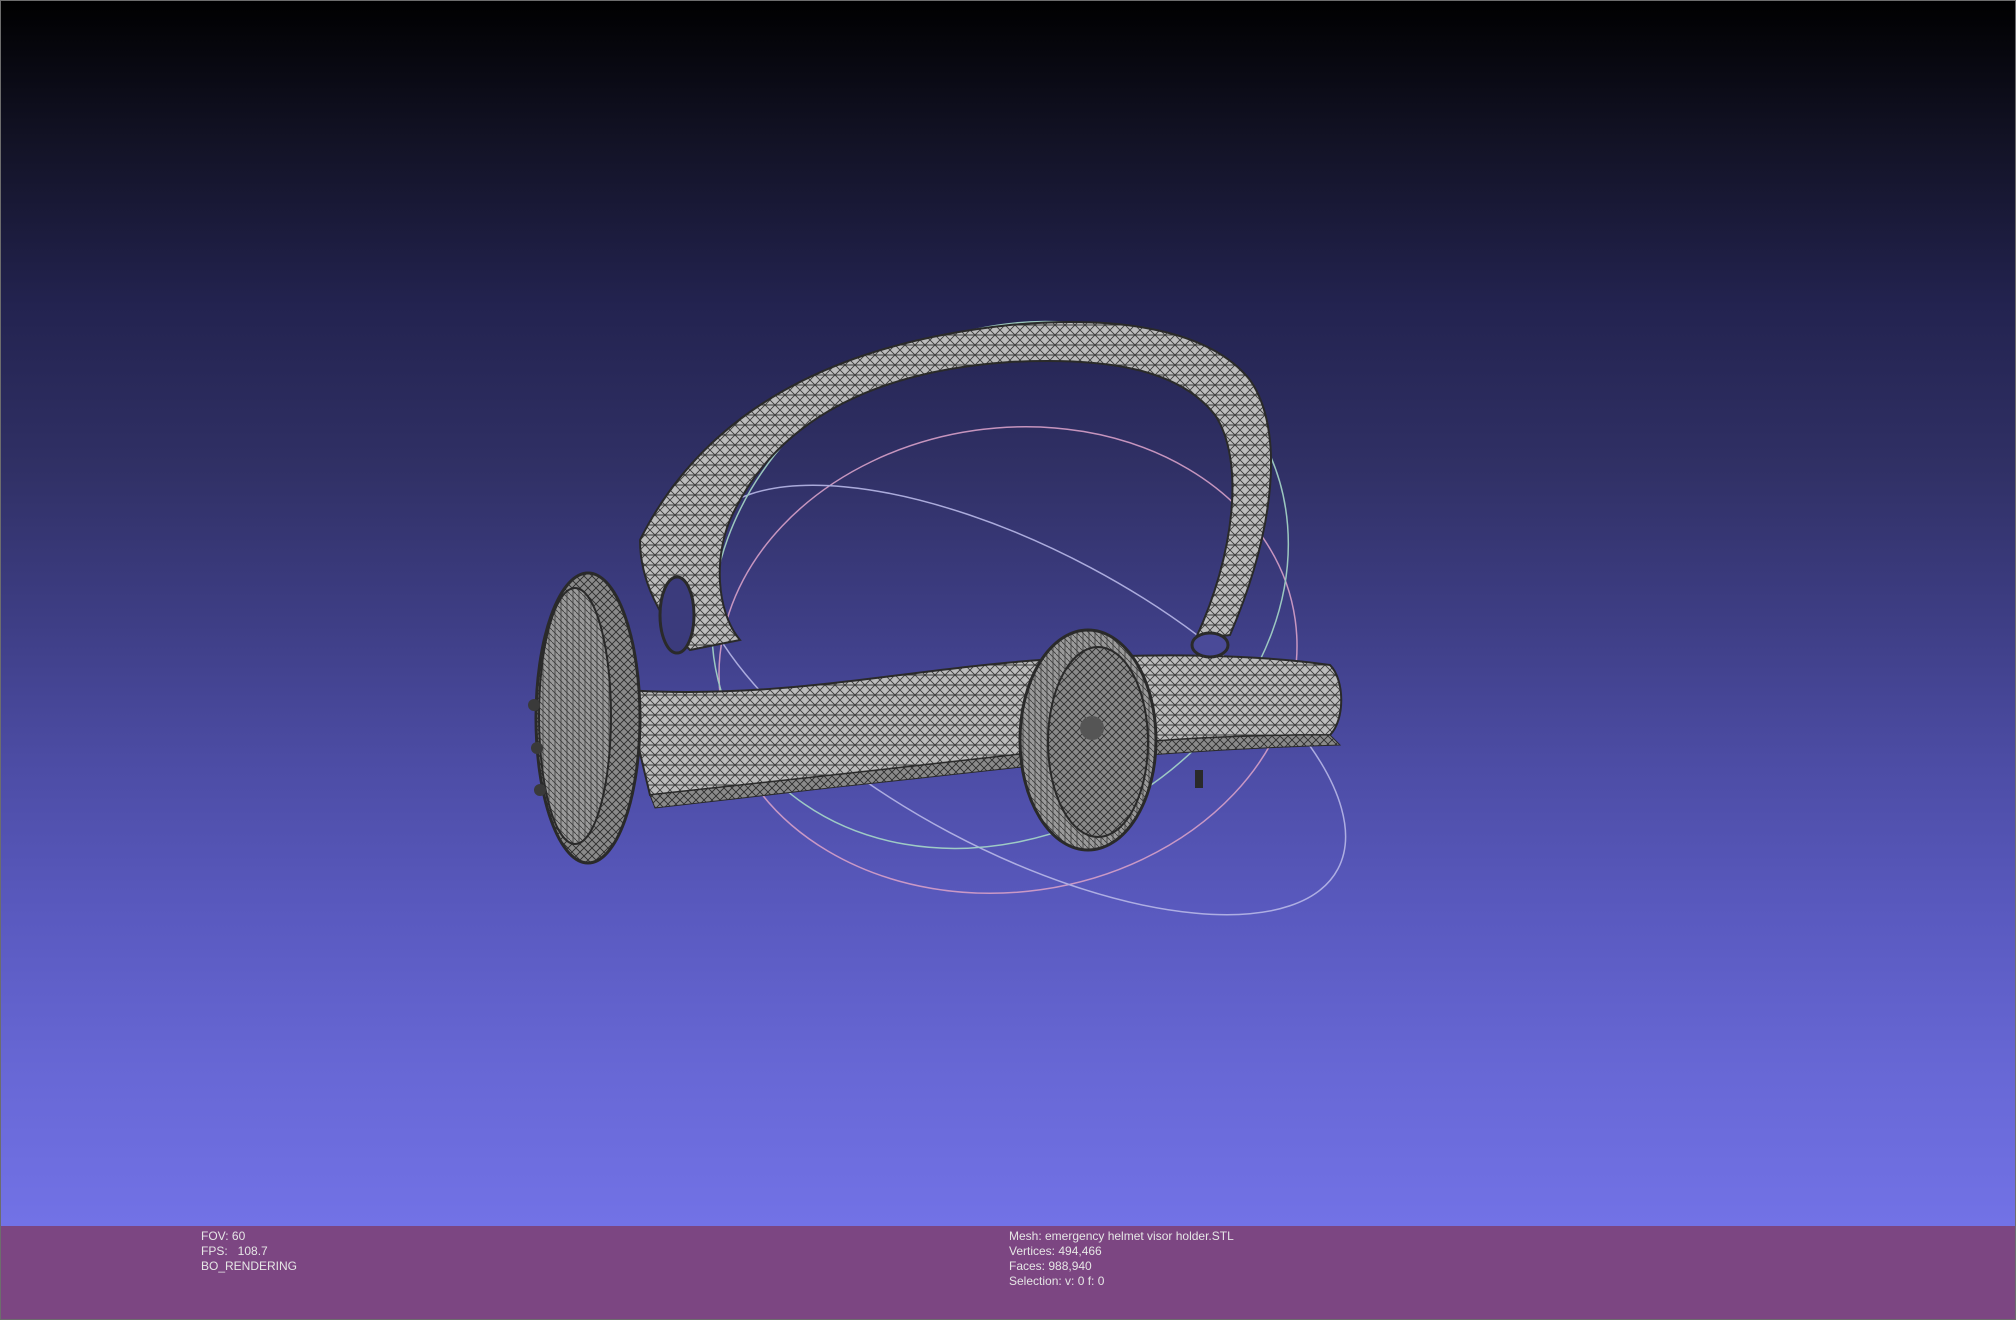 The width and height of the screenshot is (2016, 1320). What do you see at coordinates (1057, 1281) in the screenshot?
I see `selection-label: Selection: v: 0 f: 0` at bounding box center [1057, 1281].